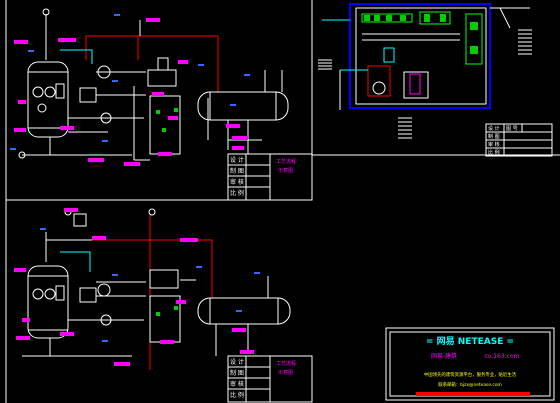 The image size is (560, 403). What do you see at coordinates (444, 356) in the screenshot?
I see `banner-subtitle-left: 网易·建筑` at bounding box center [444, 356].